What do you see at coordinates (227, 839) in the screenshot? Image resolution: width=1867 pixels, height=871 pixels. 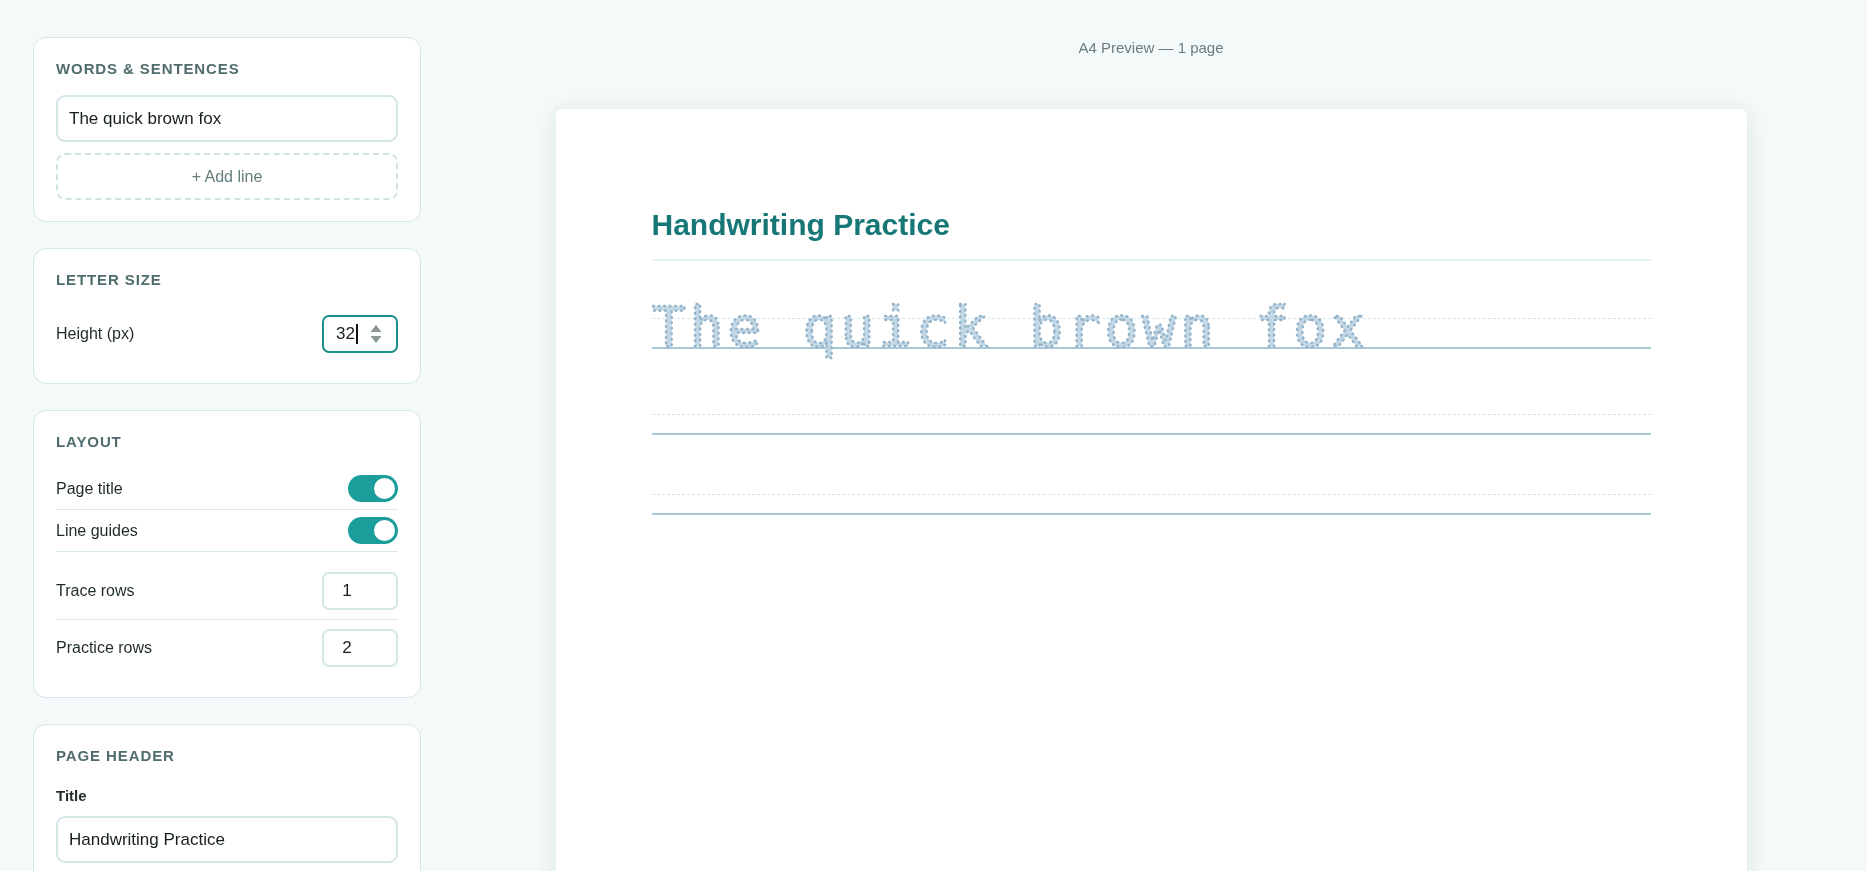 I see `text-input: Handwriting Practice` at bounding box center [227, 839].